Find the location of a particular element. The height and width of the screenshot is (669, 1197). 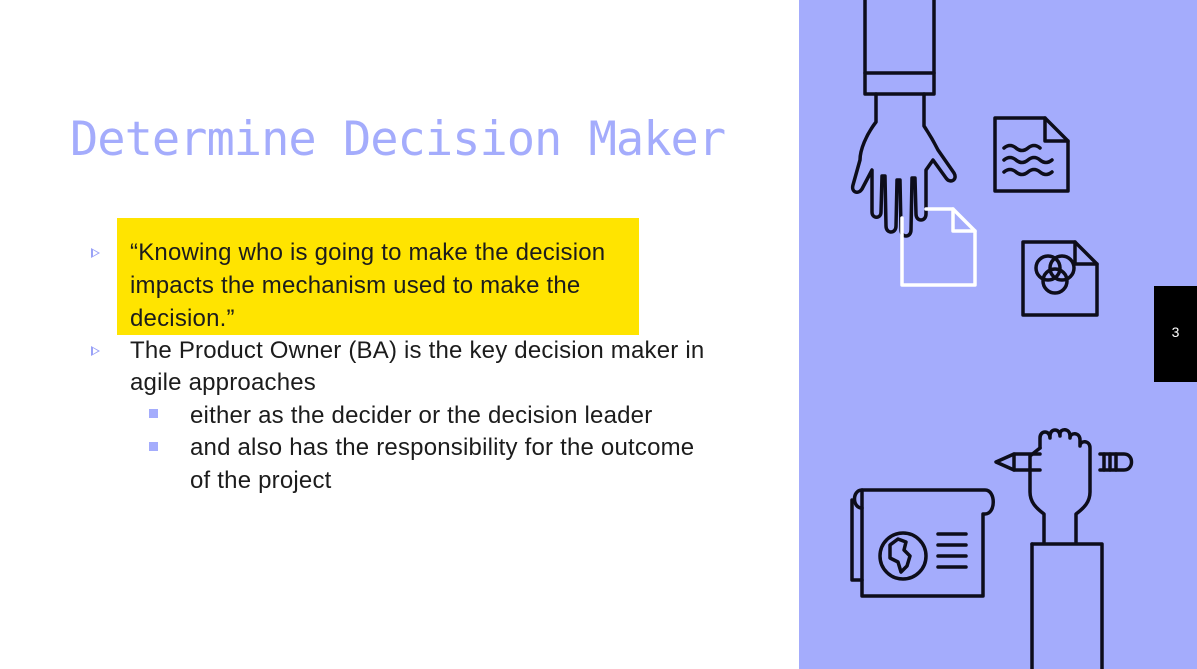

page-number-box: 3 is located at coordinates (1175, 334).